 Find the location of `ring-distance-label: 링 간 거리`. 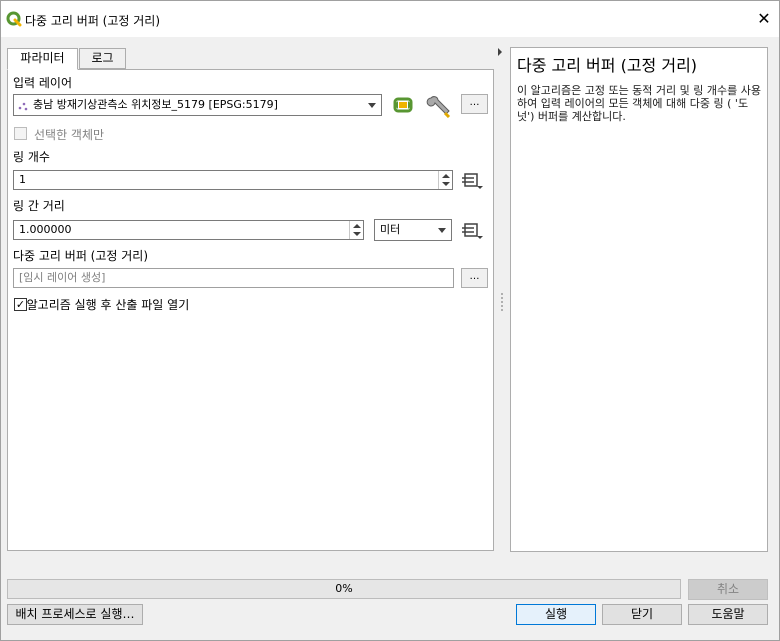

ring-distance-label: 링 간 거리 is located at coordinates (39, 206).